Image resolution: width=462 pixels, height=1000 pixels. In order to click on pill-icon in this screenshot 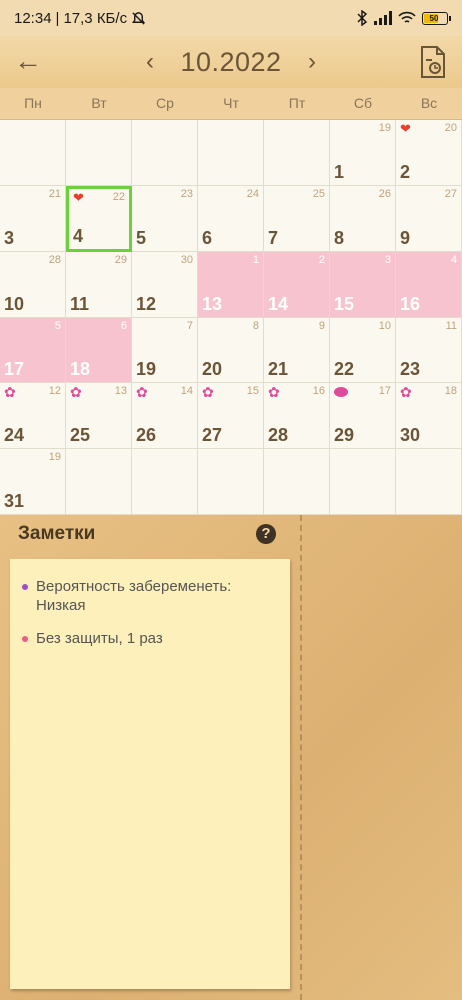, I will do `click(341, 392)`.